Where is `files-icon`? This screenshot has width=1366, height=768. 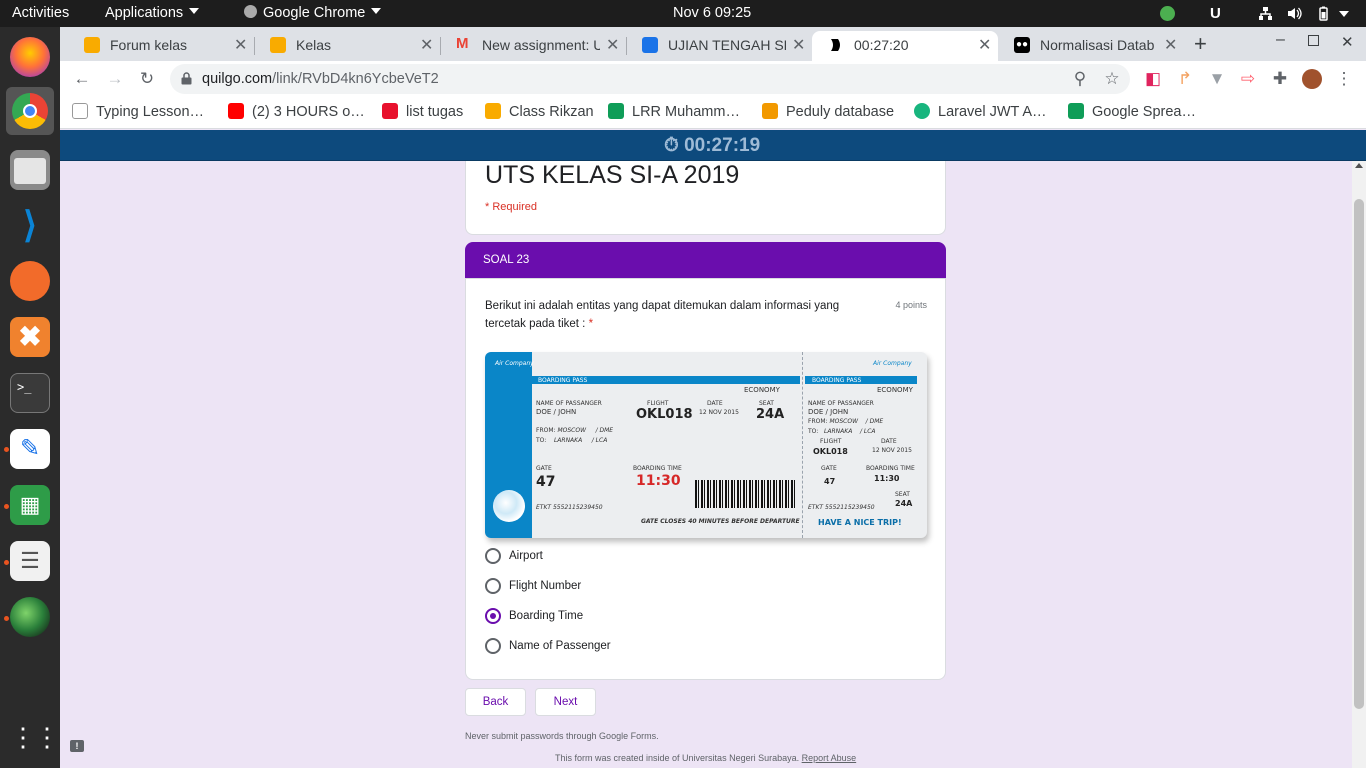
files-icon is located at coordinates (30, 170).